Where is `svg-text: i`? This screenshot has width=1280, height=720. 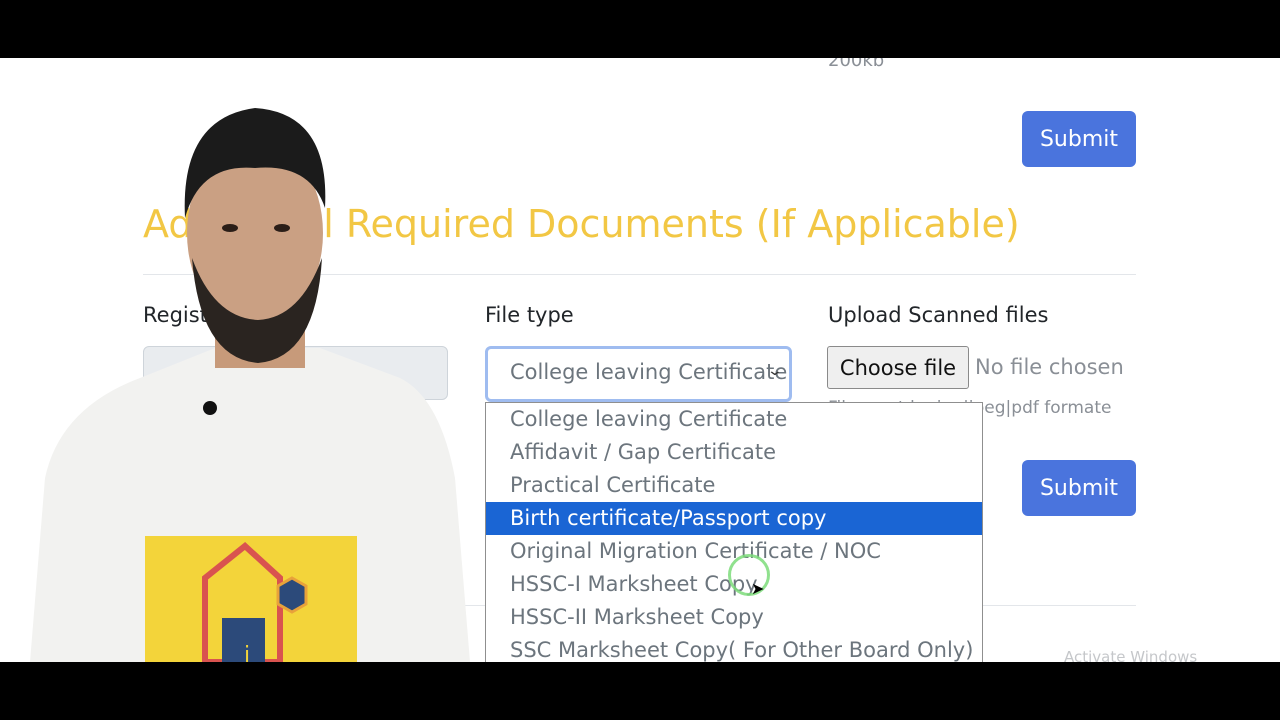 svg-text: i is located at coordinates (247, 652).